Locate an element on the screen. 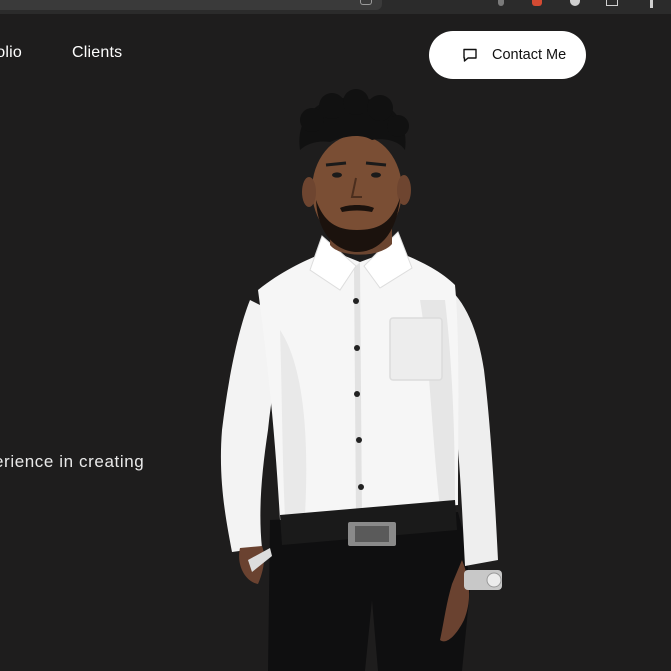 This screenshot has width=671, height=671. nav-link-clients: Clients is located at coordinates (97, 53).